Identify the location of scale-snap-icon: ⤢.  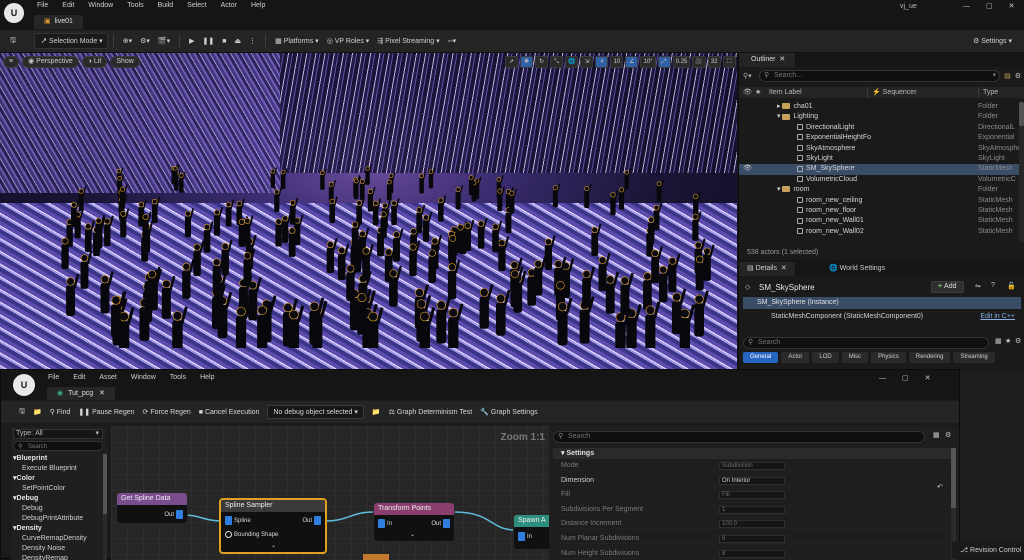
(664, 62).